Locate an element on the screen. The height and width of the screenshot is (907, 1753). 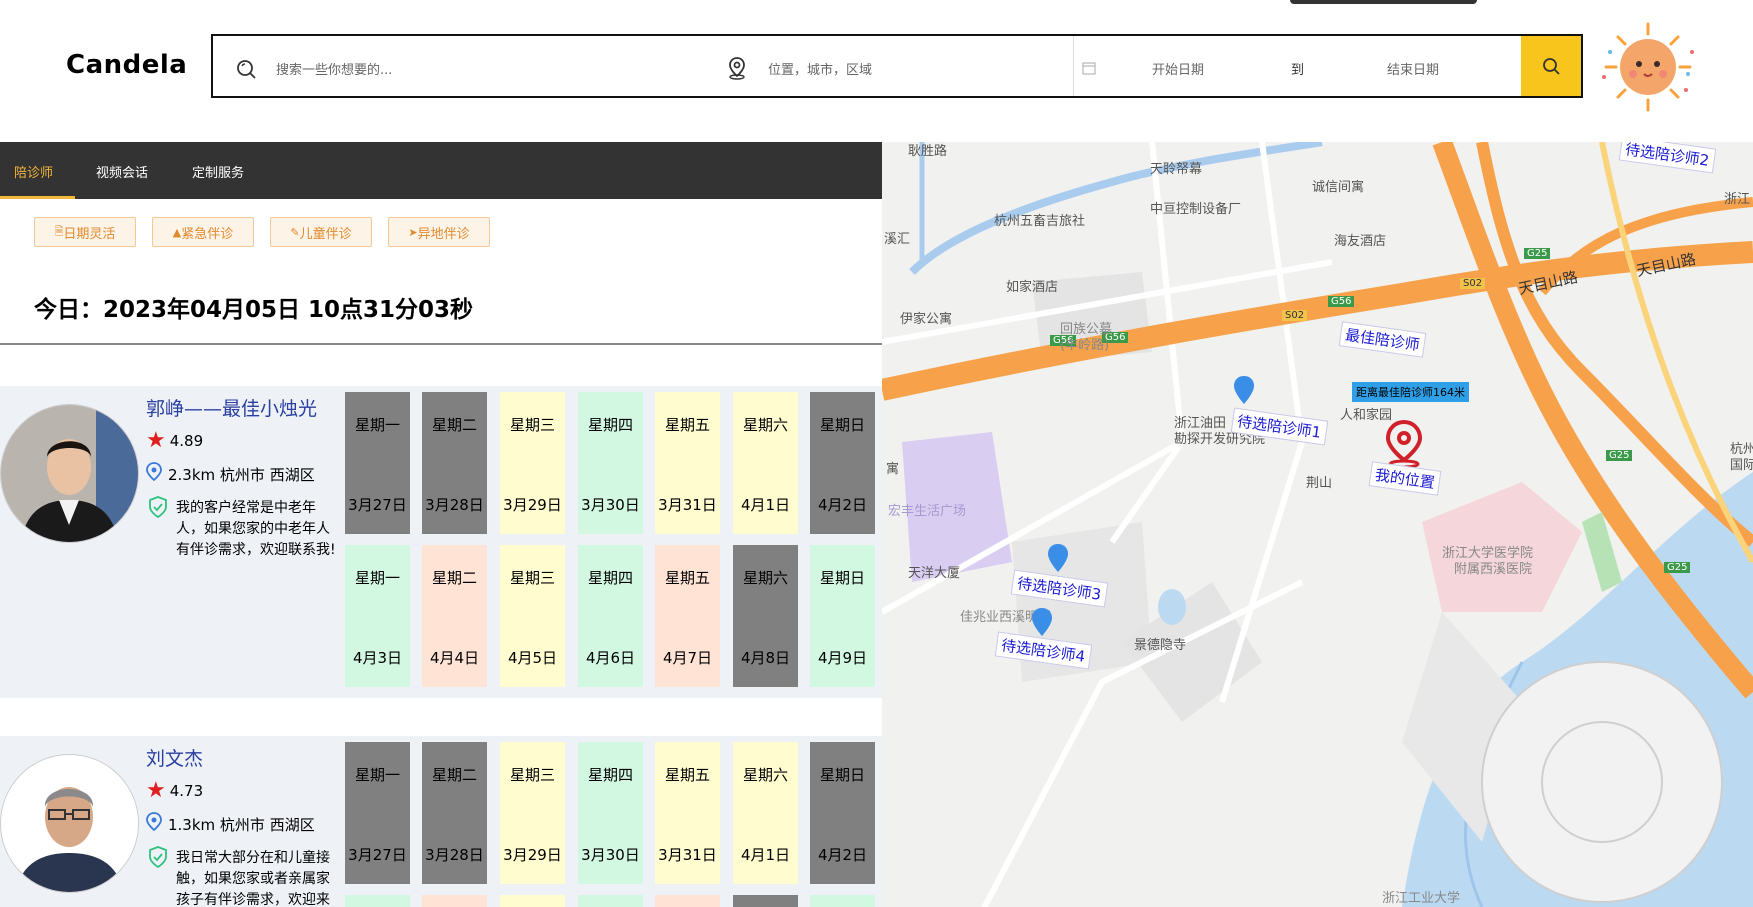
map-label: 宏丰生活广场 is located at coordinates (927, 511).